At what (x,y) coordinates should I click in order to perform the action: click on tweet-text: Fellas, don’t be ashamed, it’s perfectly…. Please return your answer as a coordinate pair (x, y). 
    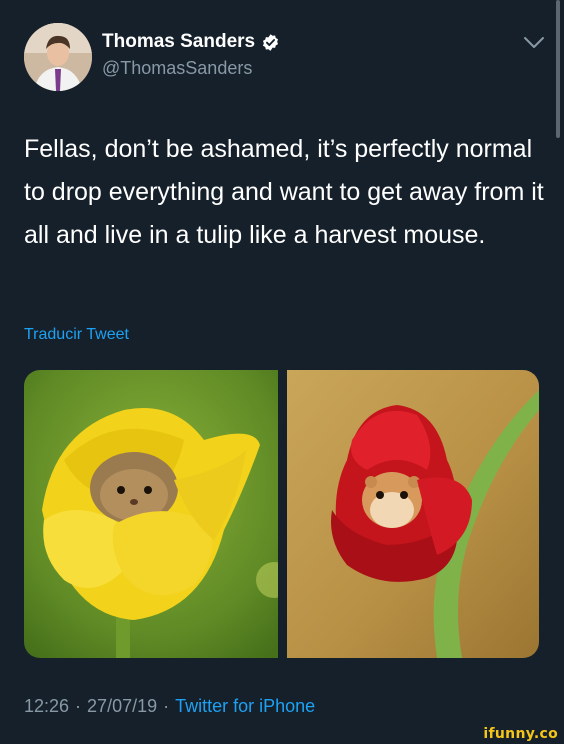
    Looking at the image, I should click on (284, 192).